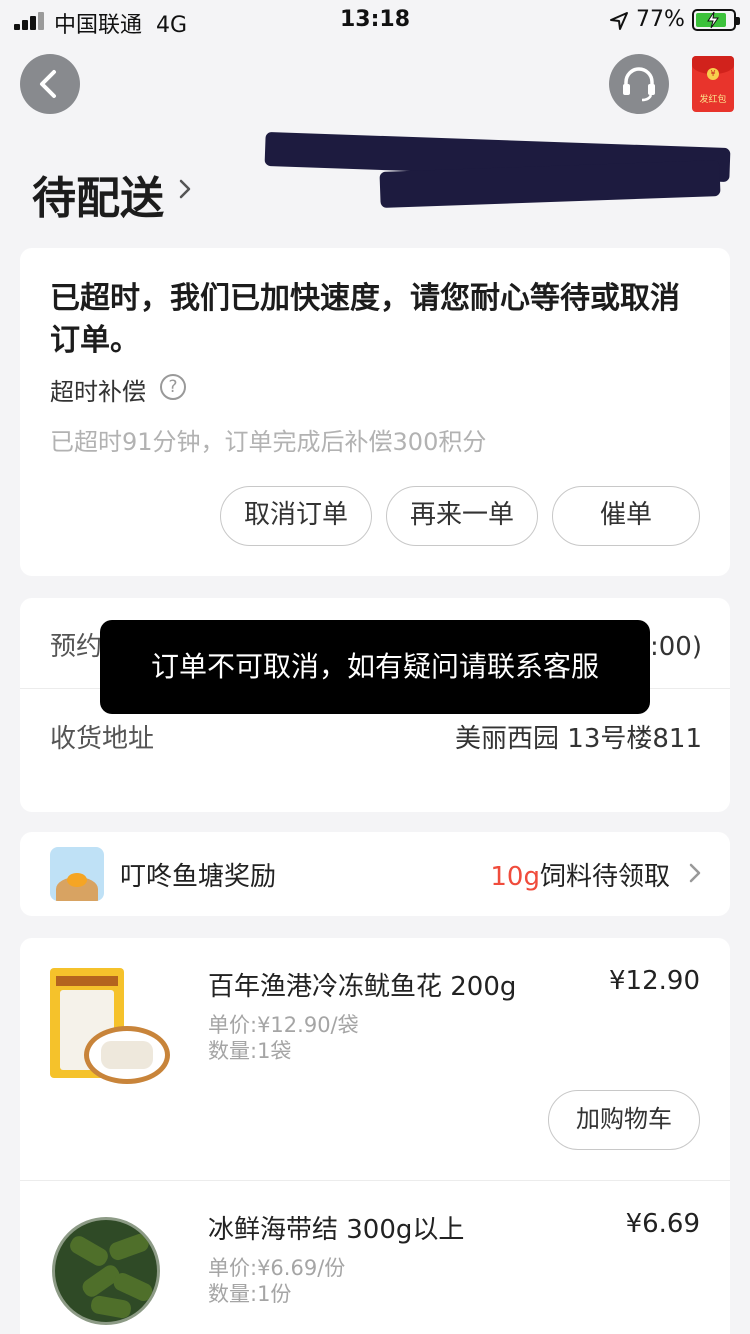  Describe the element at coordinates (283, 1025) in the screenshot. I see `product-unit-price: 单价:¥12.90/袋` at that location.